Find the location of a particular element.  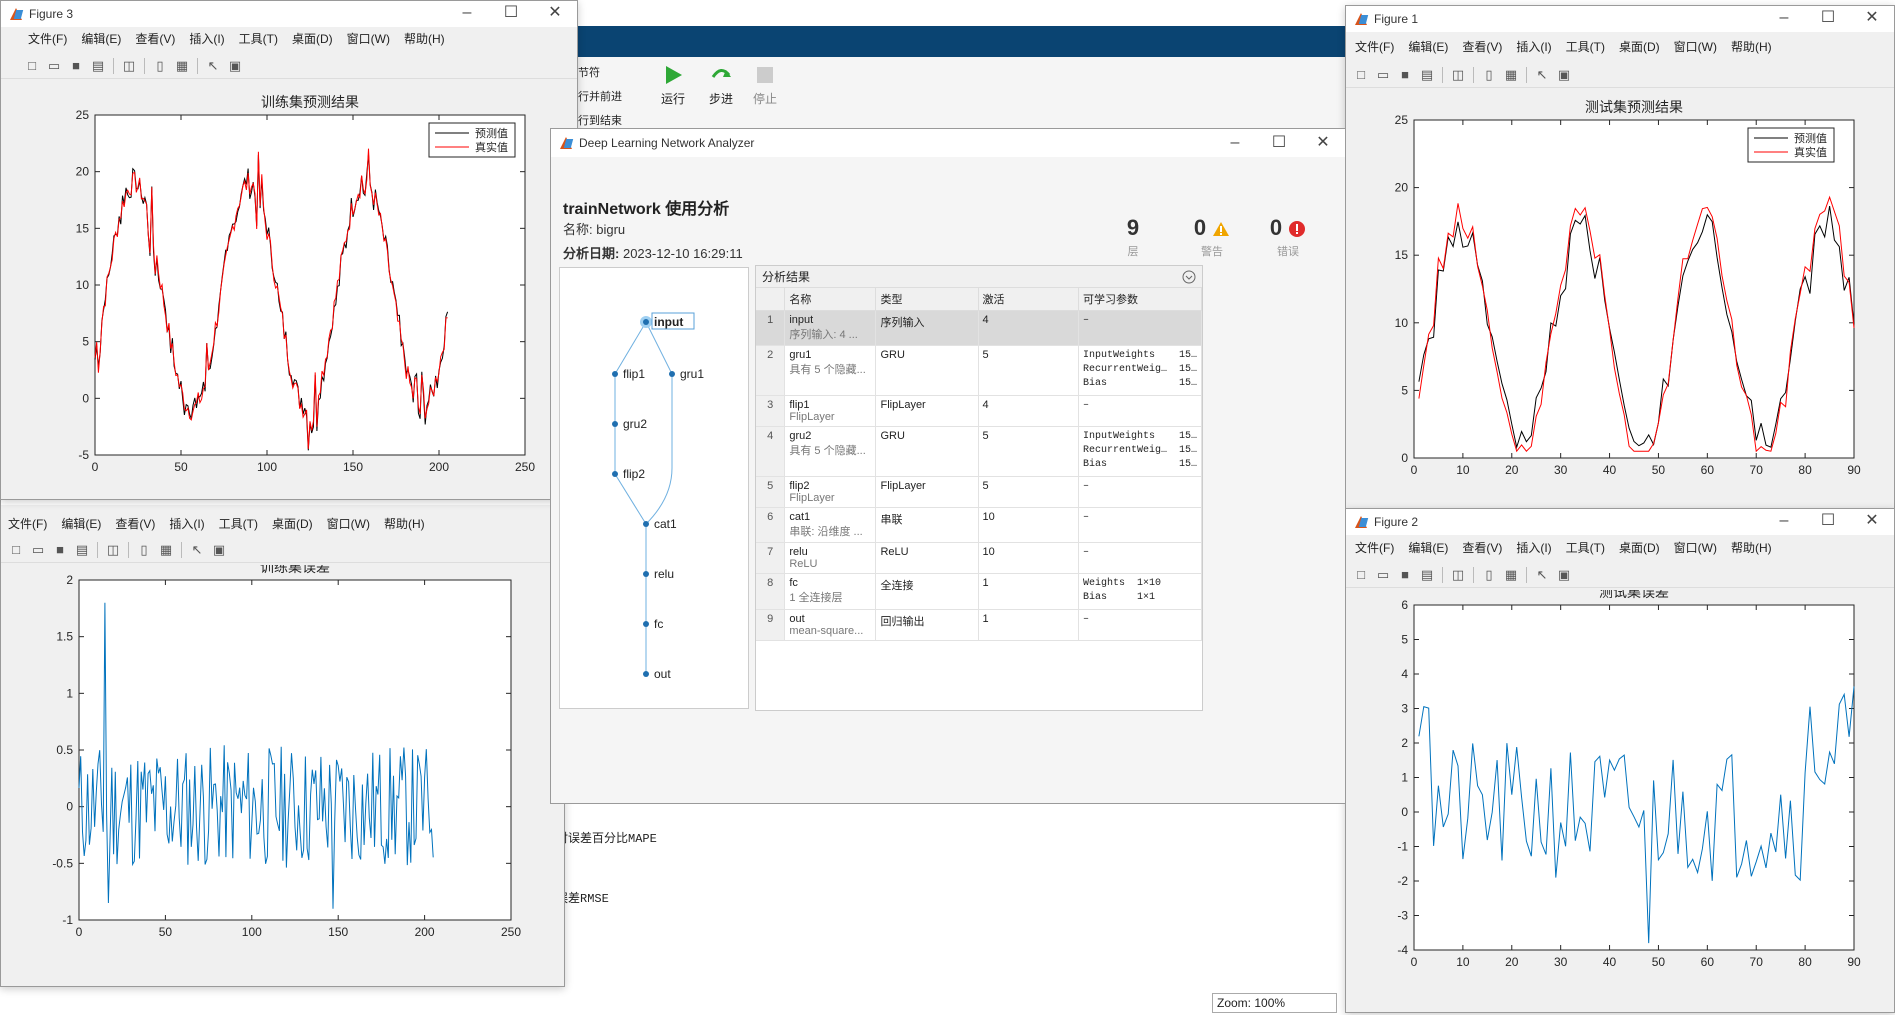

layer-graph: input flip1 gru1 gru2 flip2 cat1 relu fc out is located at coordinates (655, 489).